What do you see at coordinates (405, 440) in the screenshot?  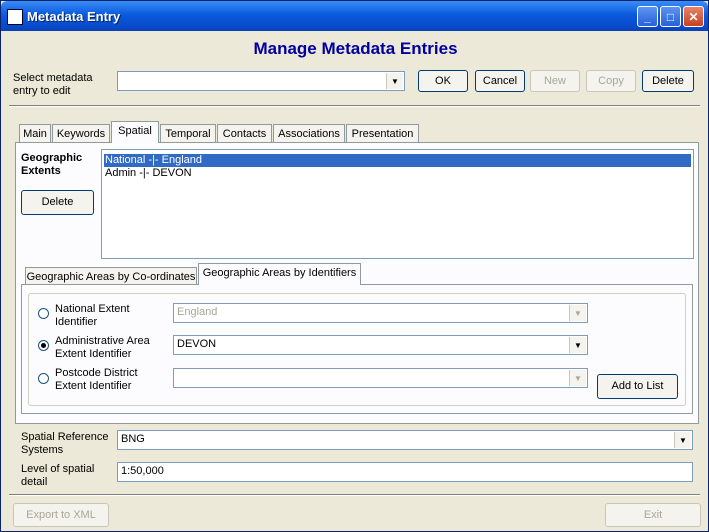 I see `srs-combo: BNG ▼` at bounding box center [405, 440].